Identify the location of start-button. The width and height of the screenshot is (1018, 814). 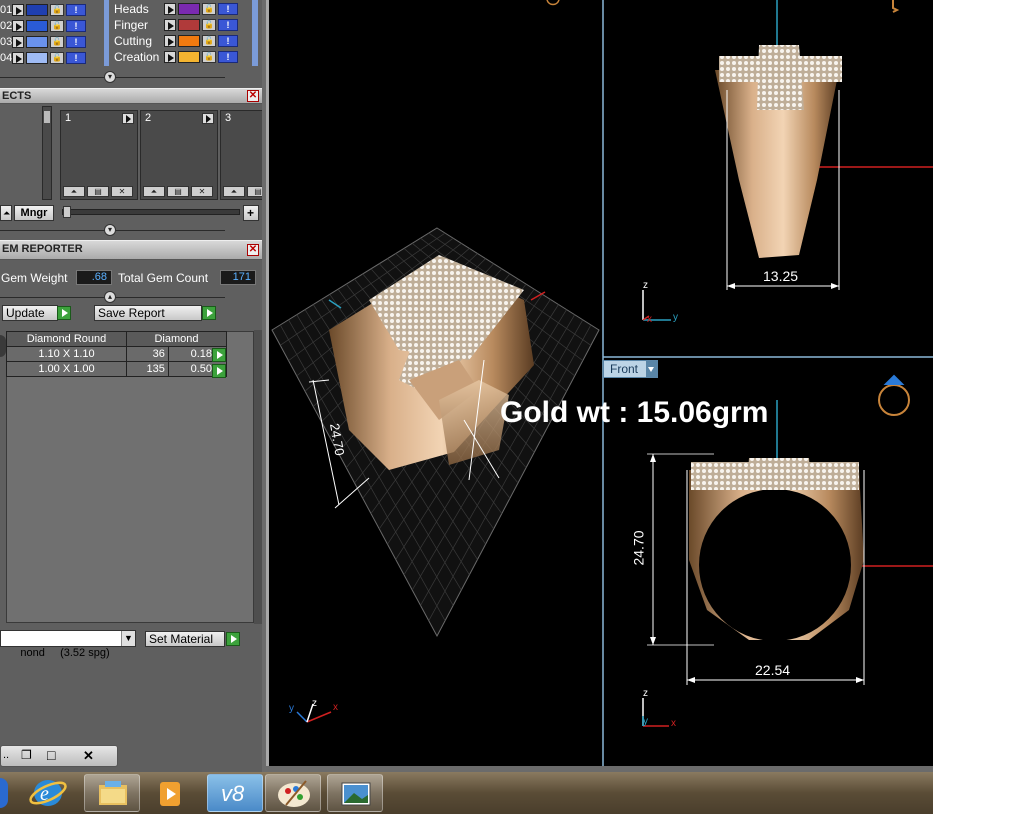
(4, 793).